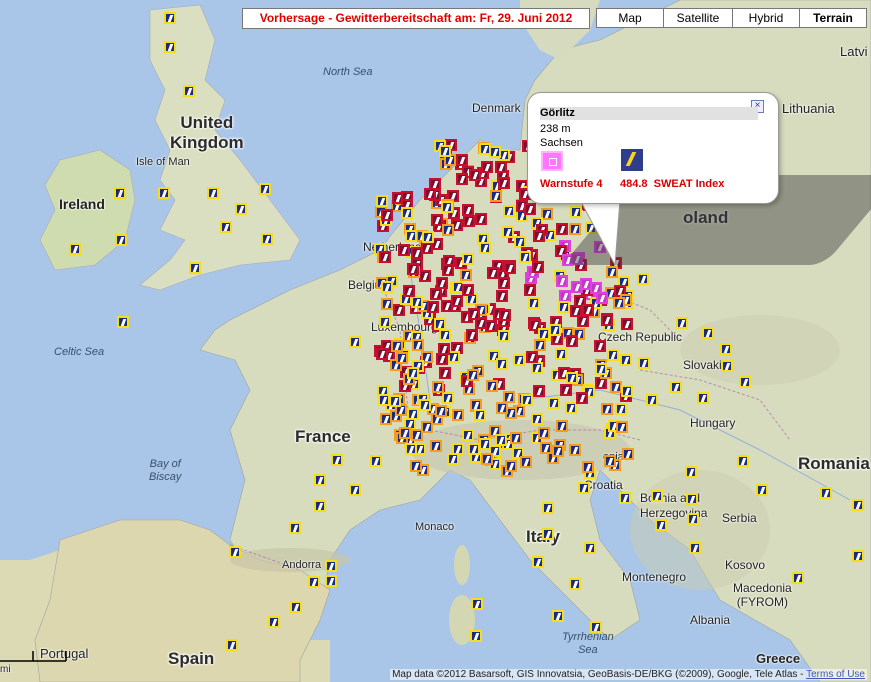  I want to click on map-type-terrain-button: Terrain, so click(833, 18).